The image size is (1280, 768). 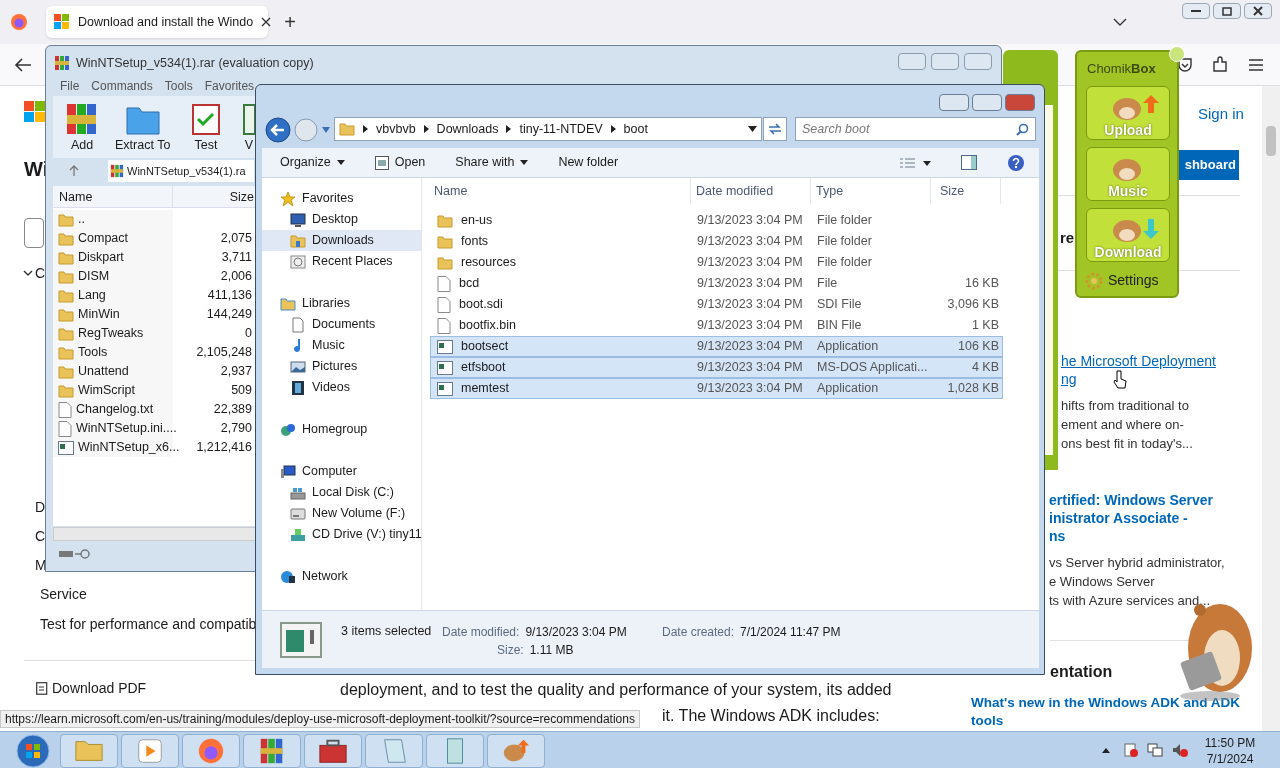 I want to click on menu-item: Tools, so click(x=178, y=86).